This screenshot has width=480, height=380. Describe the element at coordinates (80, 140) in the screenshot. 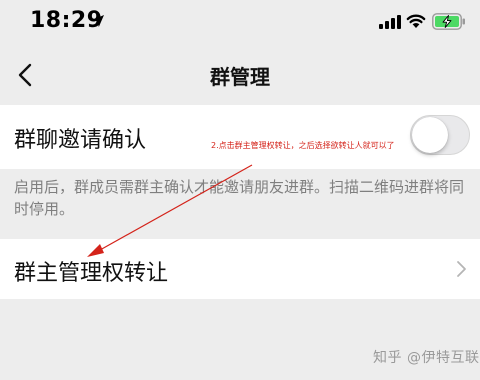

I see `invite-confirm-label: 群聊邀请确认` at that location.